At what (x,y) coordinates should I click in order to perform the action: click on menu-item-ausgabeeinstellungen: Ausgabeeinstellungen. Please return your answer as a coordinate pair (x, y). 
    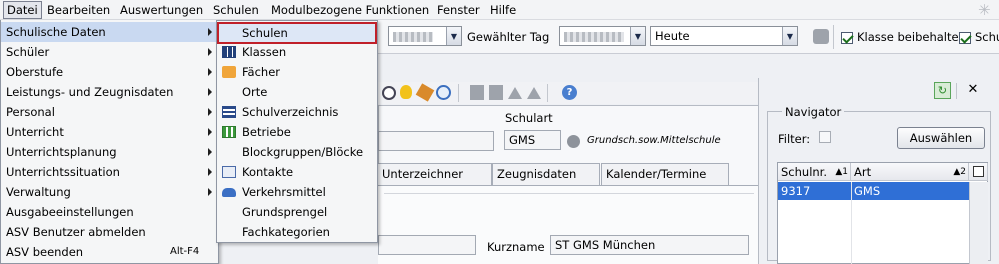
    Looking at the image, I should click on (109, 212).